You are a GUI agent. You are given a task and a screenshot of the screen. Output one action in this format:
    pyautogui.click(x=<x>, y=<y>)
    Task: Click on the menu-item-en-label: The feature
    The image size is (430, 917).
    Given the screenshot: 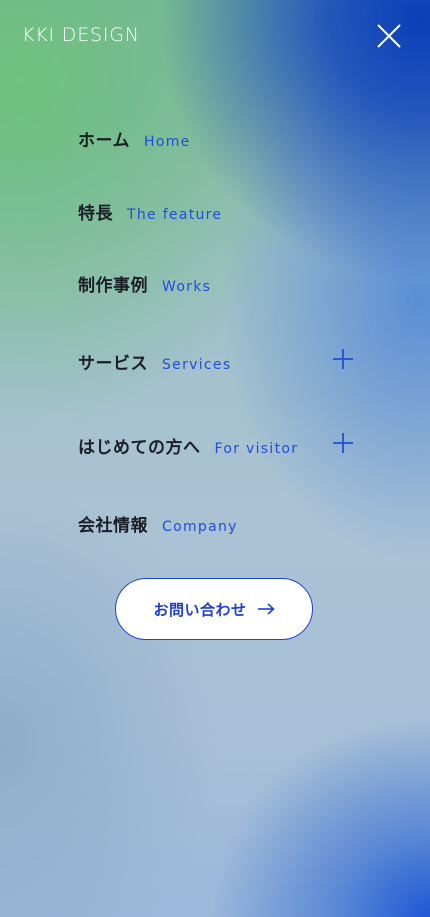 What is the action you would take?
    pyautogui.click(x=175, y=215)
    